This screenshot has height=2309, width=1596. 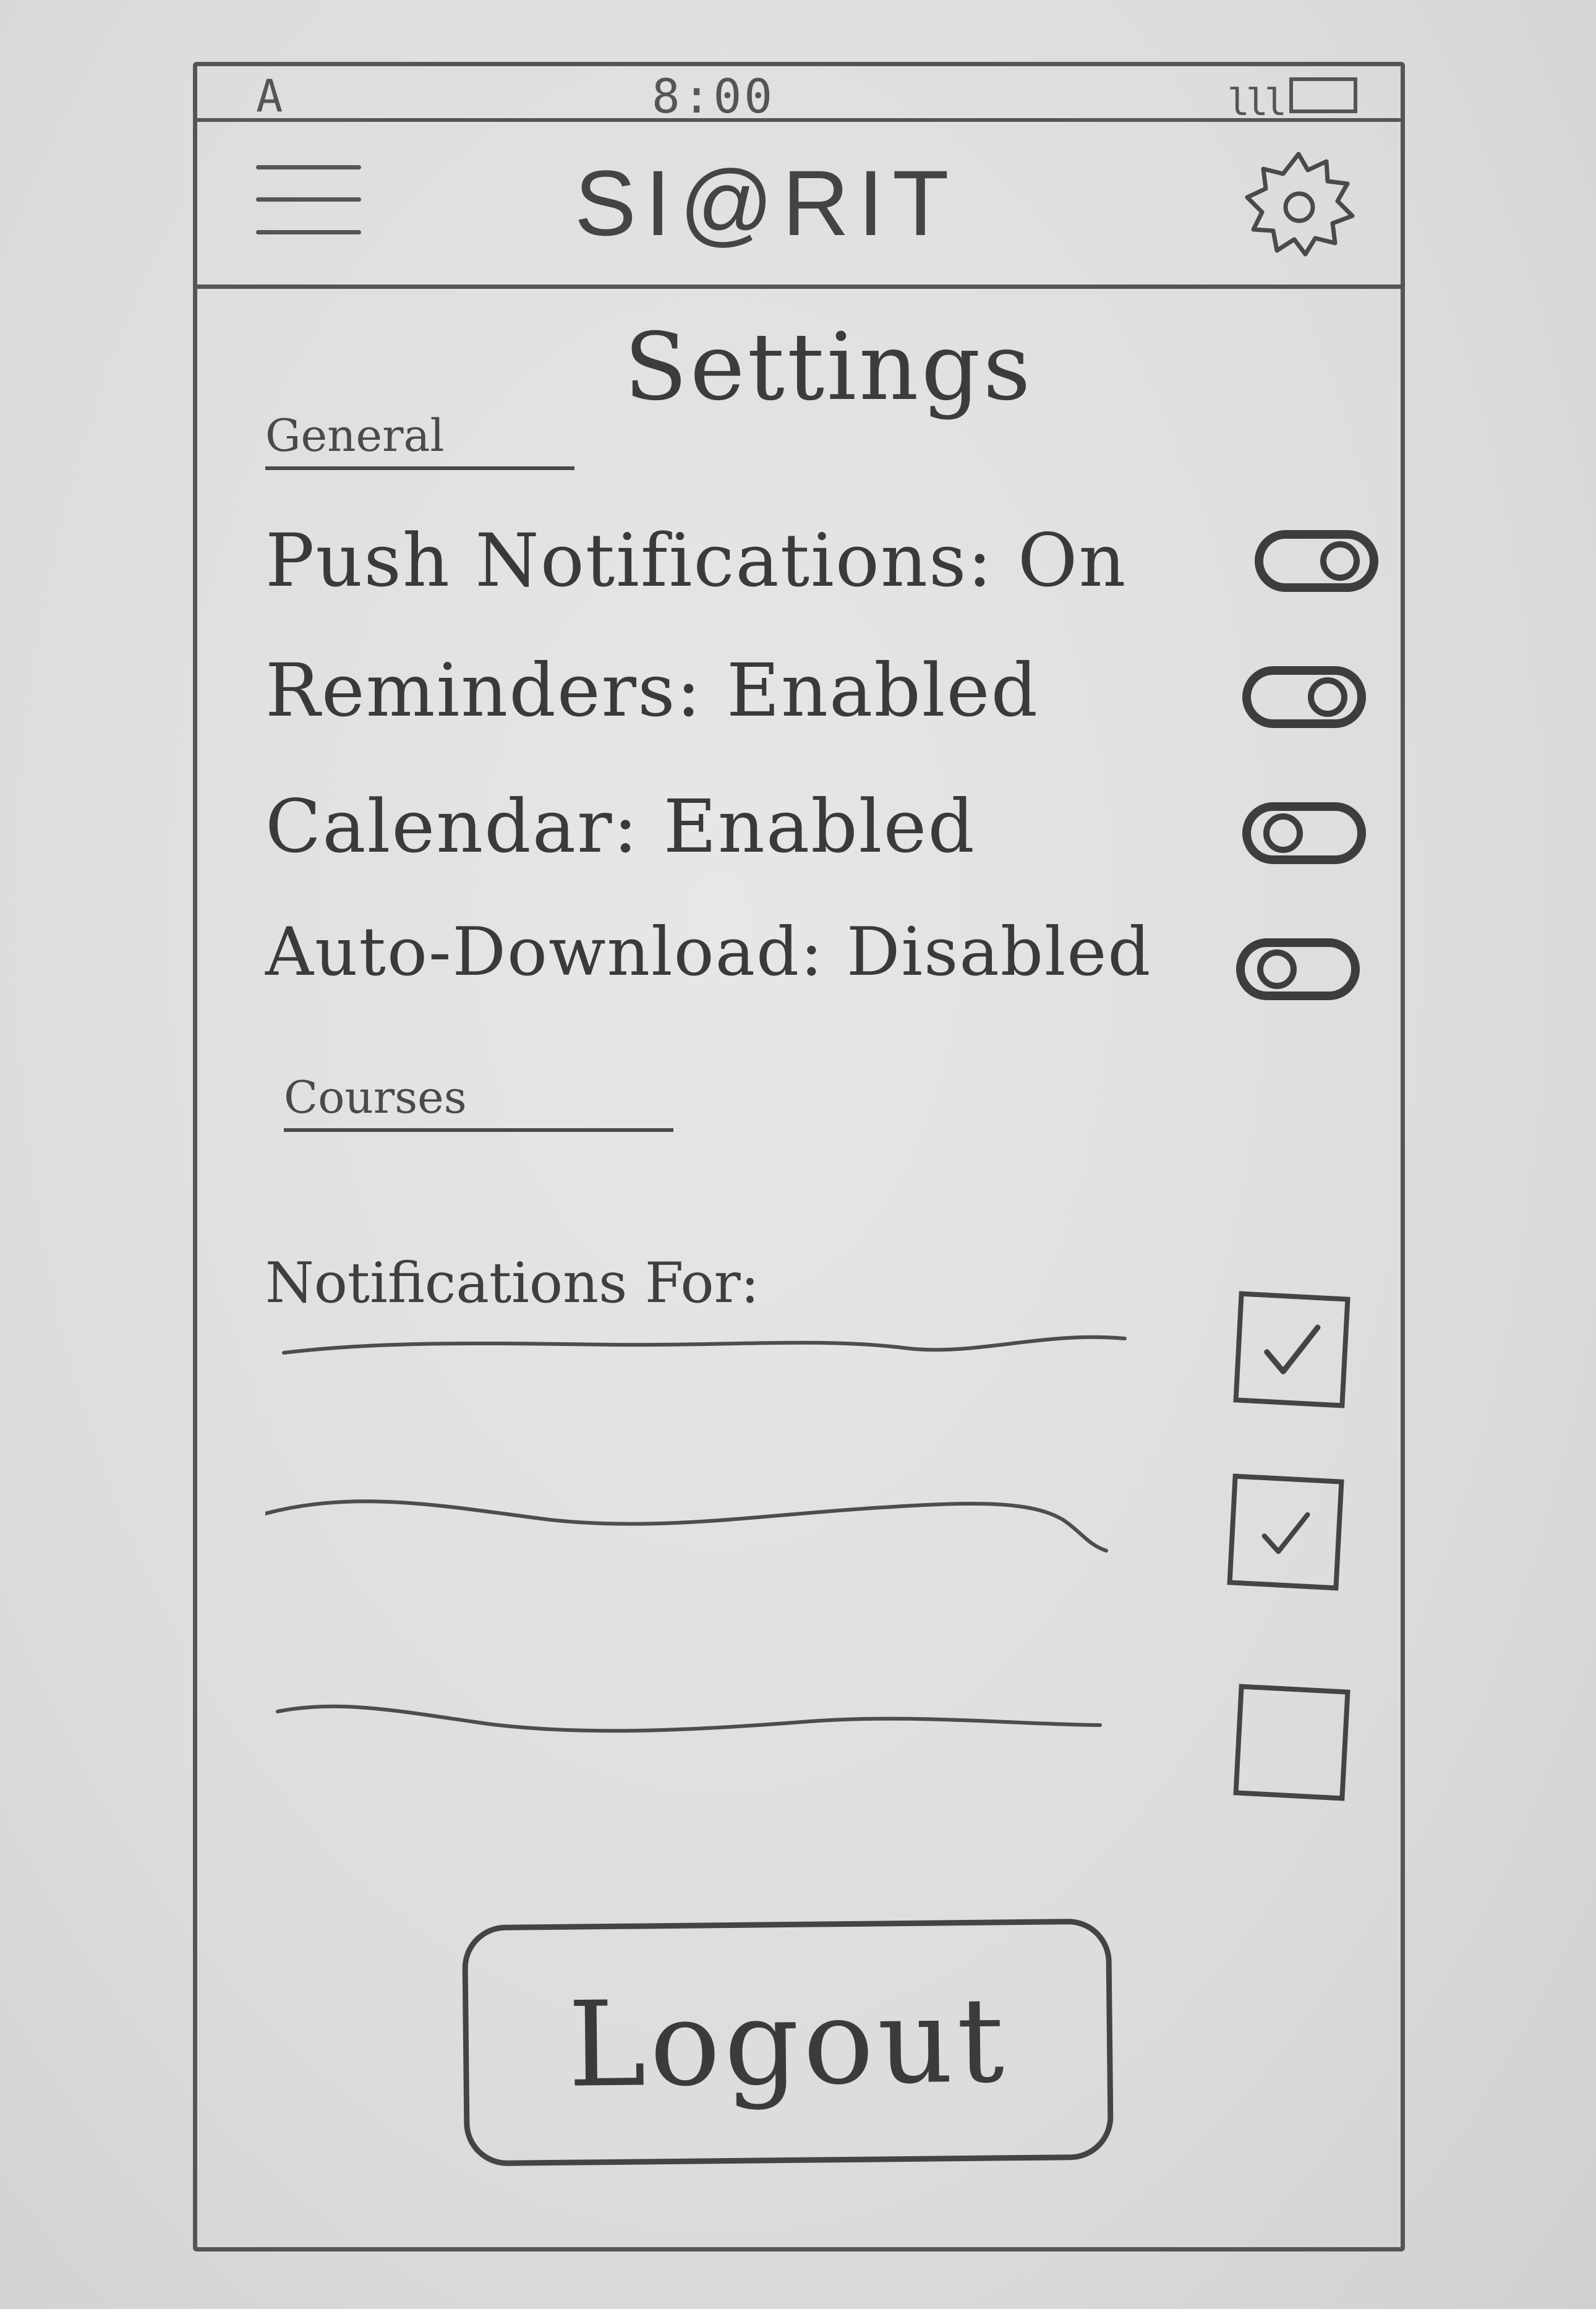 I want to click on app-header: SI@RIT, so click(x=799, y=206).